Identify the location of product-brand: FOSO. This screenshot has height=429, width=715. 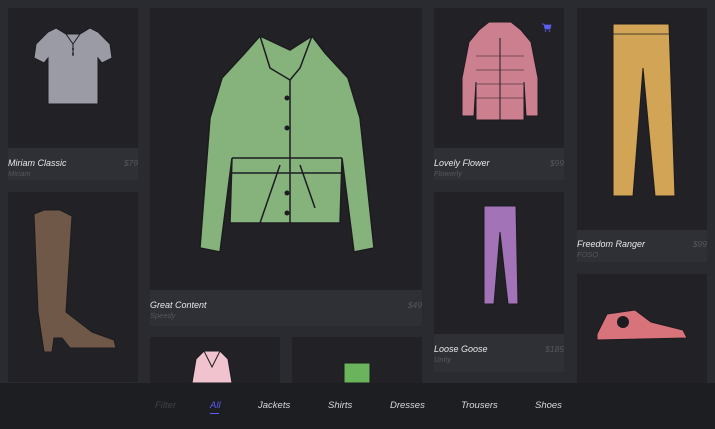
(588, 254).